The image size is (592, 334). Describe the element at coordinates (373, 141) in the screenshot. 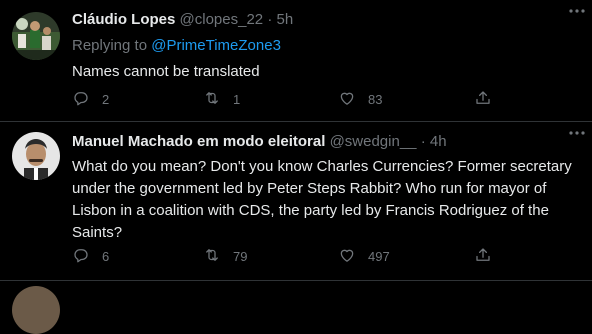

I see `user-handle: @swedgin__` at that location.